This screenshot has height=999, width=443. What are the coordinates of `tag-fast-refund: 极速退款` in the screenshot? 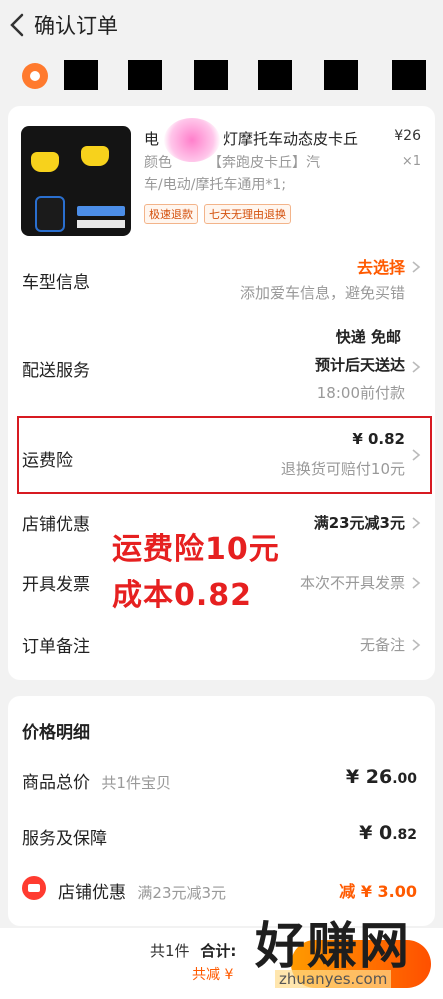 It's located at (171, 214).